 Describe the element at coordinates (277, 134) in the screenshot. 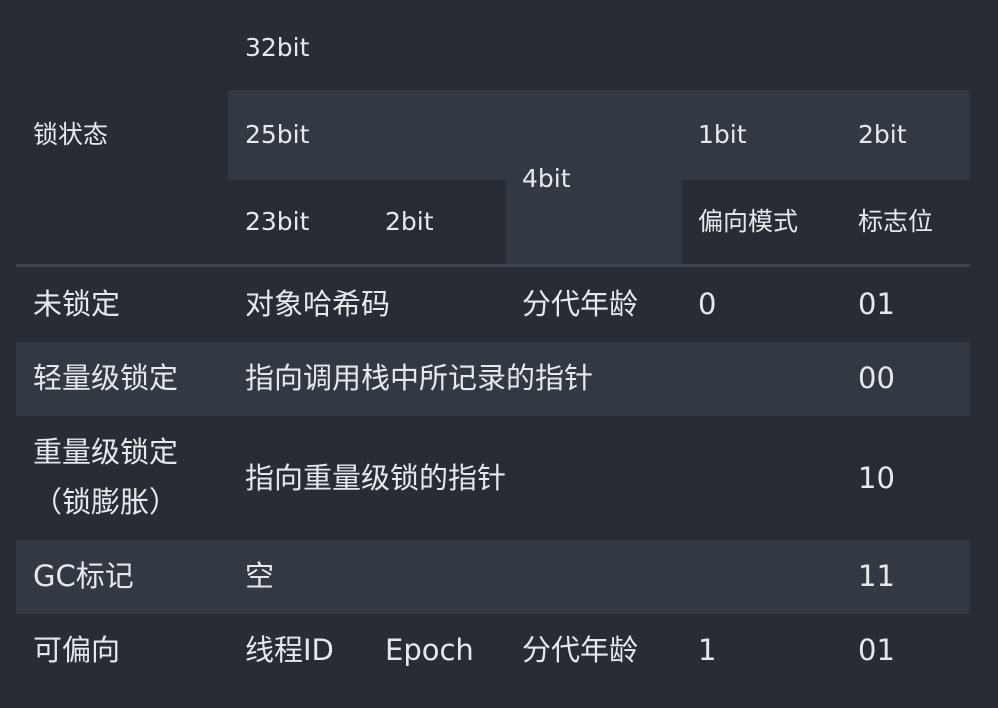

I see `header-25bit: 25bit` at that location.